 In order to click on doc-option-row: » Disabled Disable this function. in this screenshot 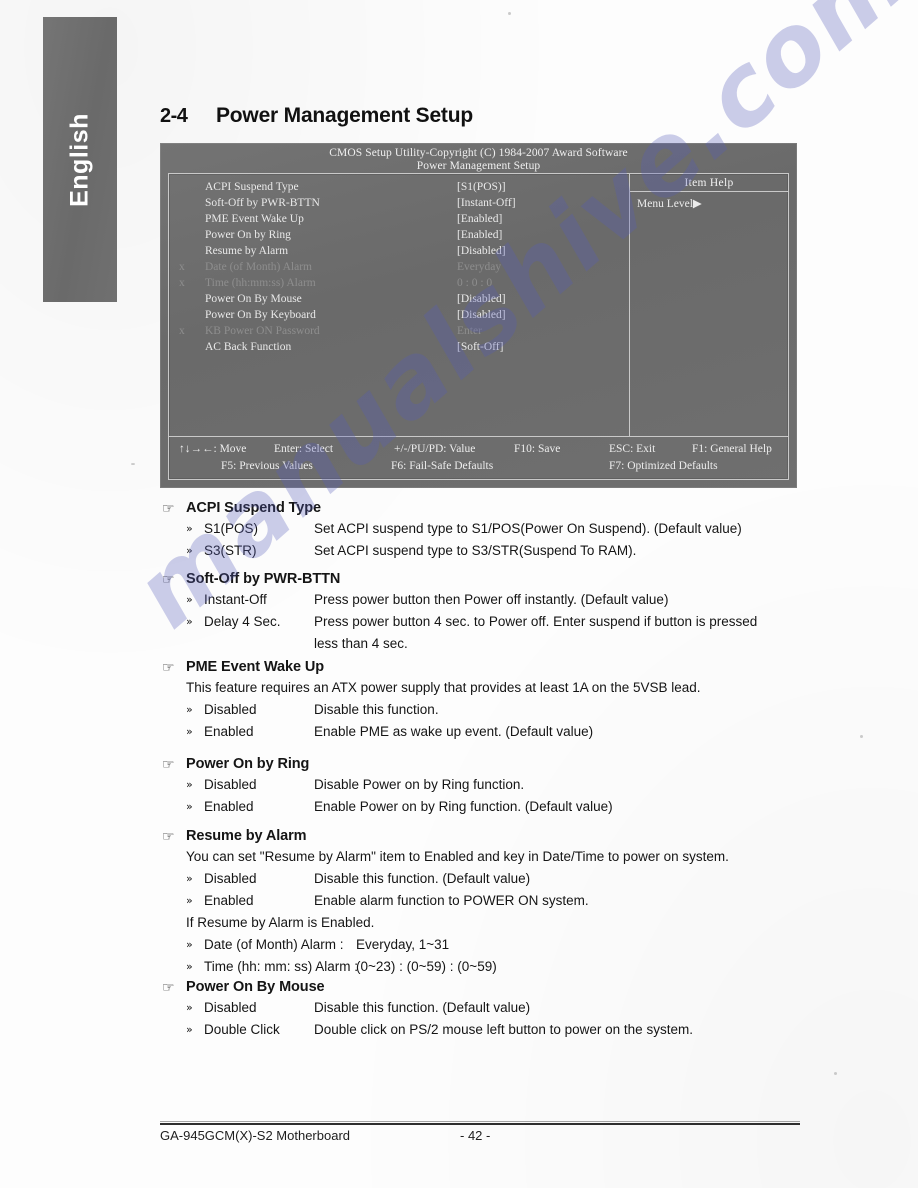, I will do `click(480, 710)`.